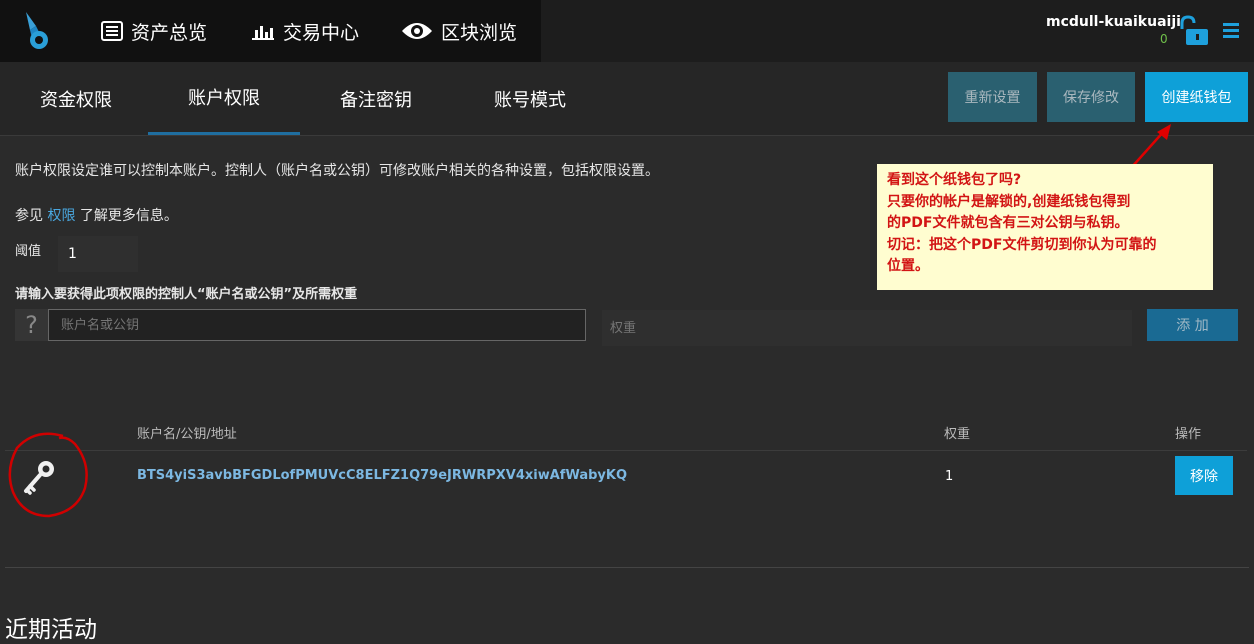 The image size is (1254, 644). Describe the element at coordinates (949, 476) in the screenshot. I see `table-row-weight: 1` at that location.